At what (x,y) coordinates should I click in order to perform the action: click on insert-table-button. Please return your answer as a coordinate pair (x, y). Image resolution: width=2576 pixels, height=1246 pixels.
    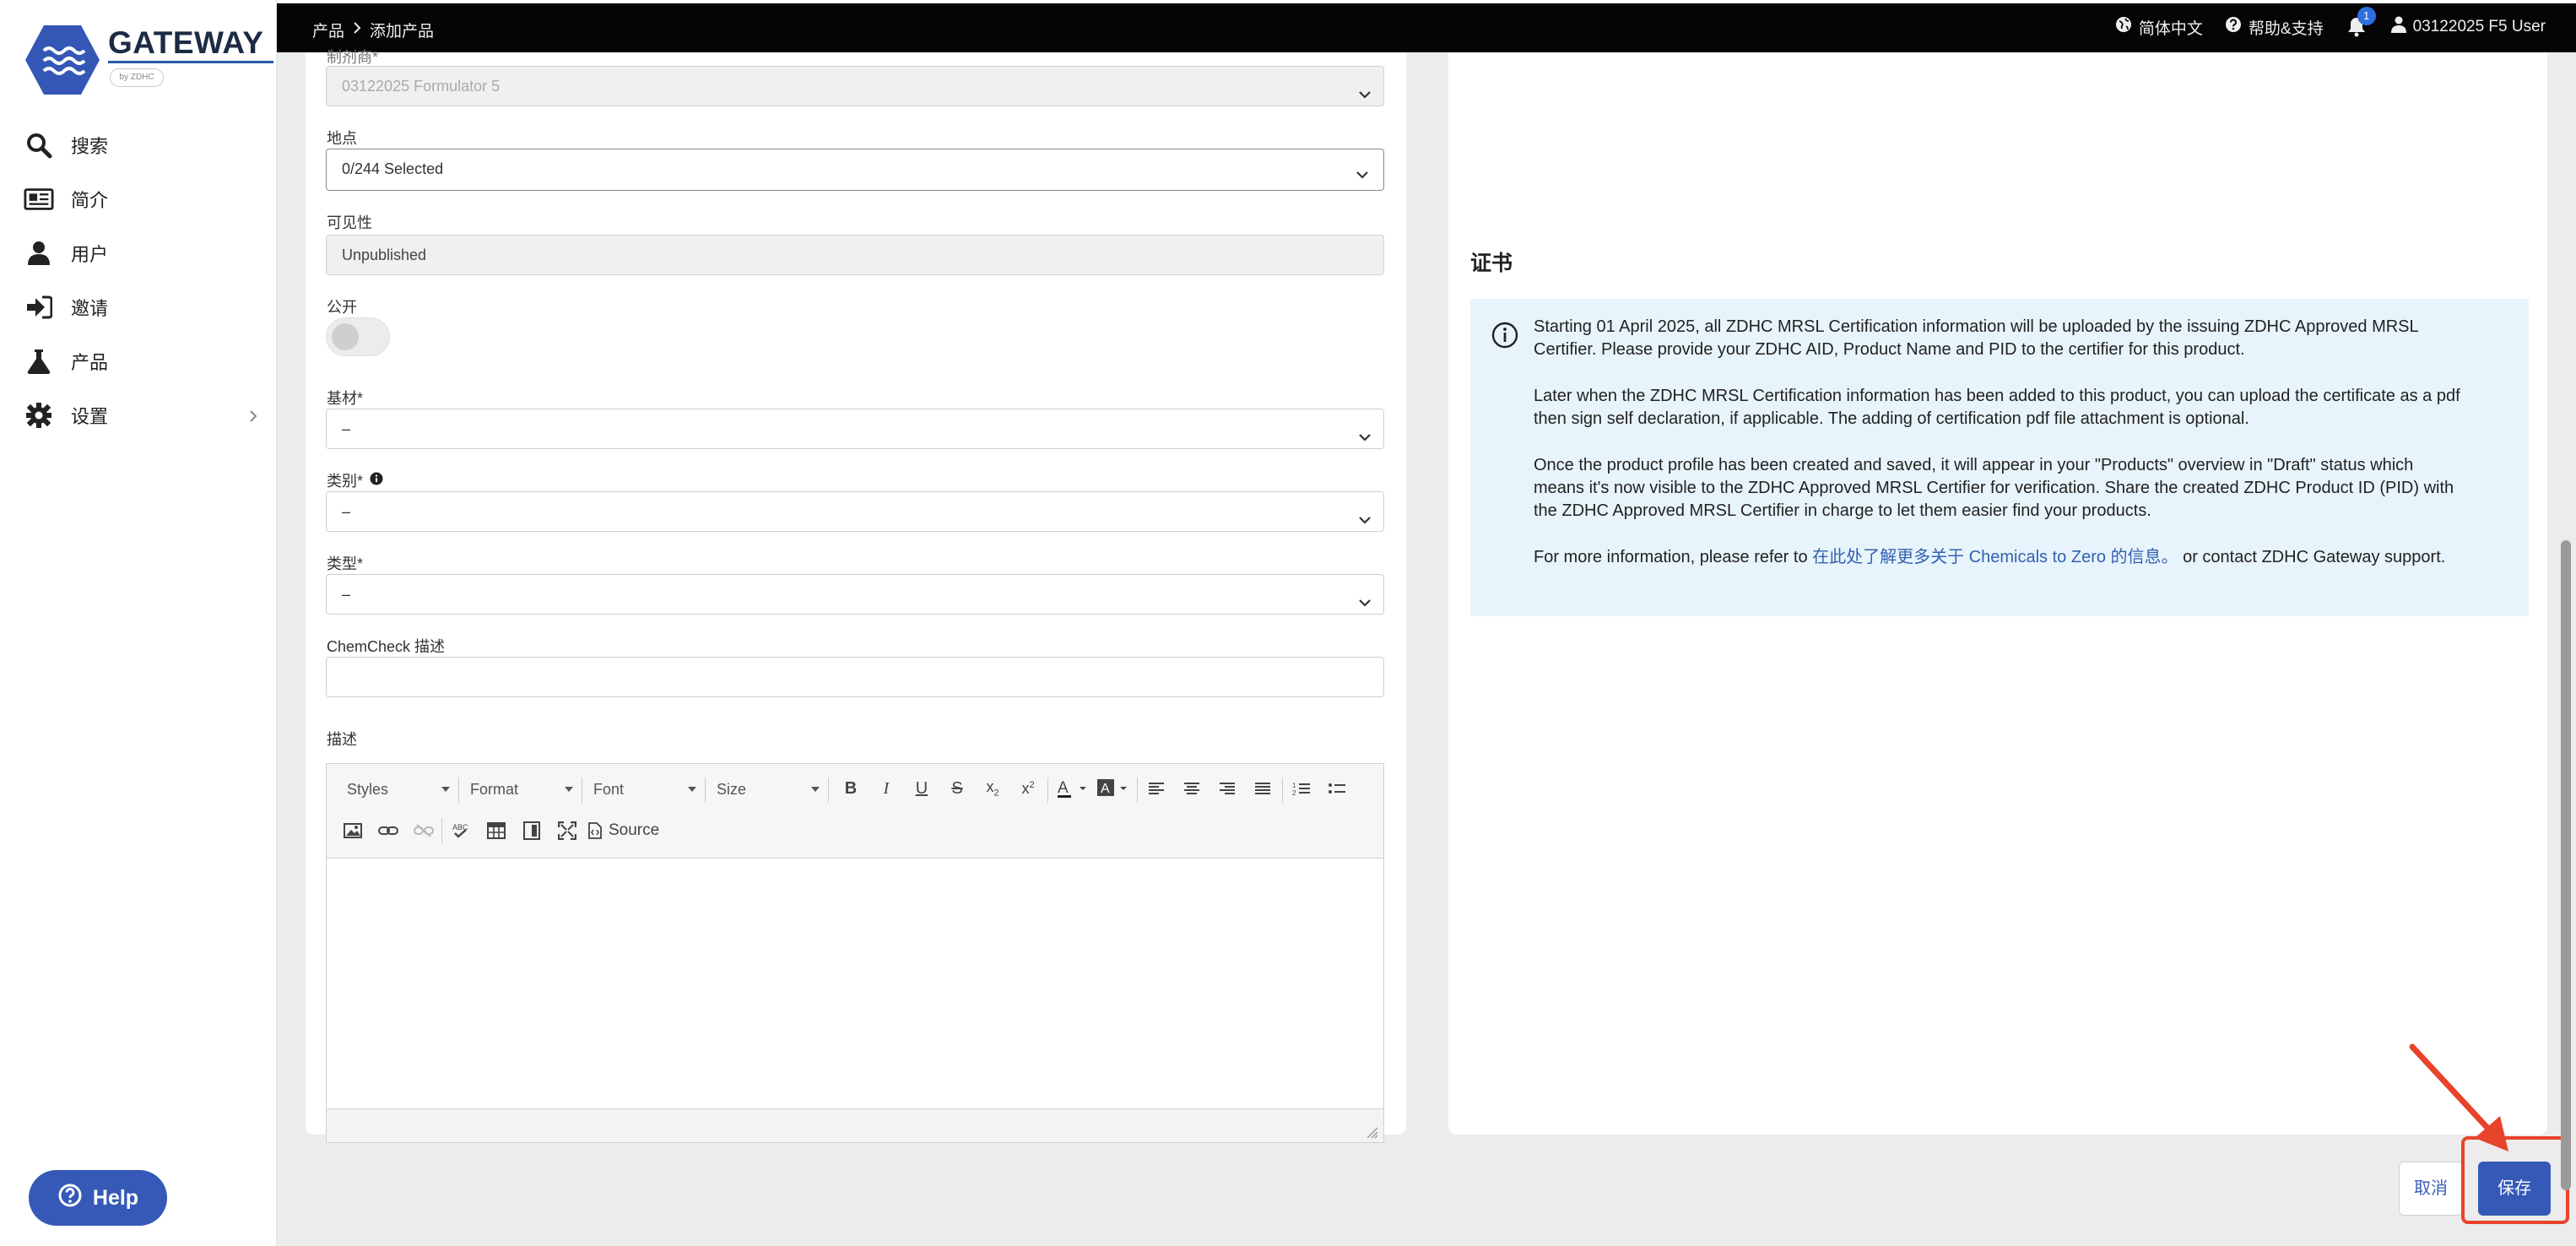
    Looking at the image, I should click on (496, 830).